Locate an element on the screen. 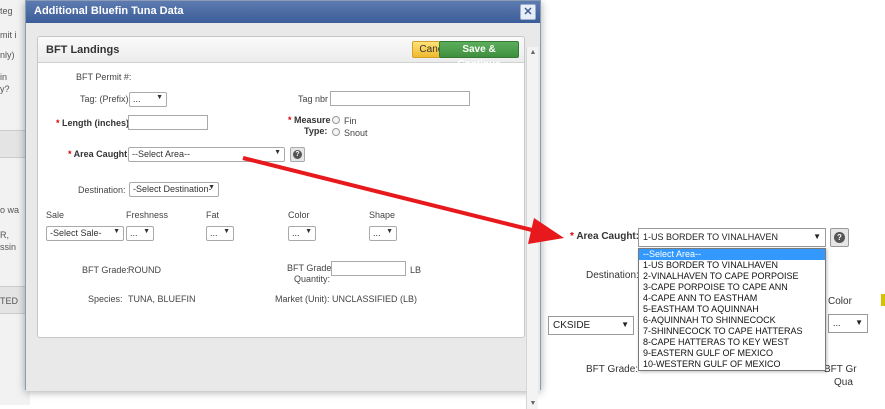  color-label: Color is located at coordinates (299, 215).